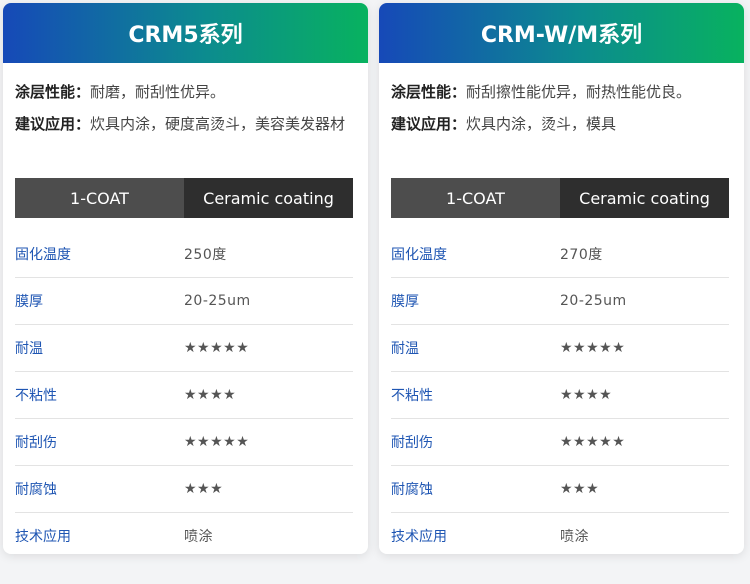 The height and width of the screenshot is (584, 750). I want to click on card-title: CRM-W/M系列, so click(561, 33).